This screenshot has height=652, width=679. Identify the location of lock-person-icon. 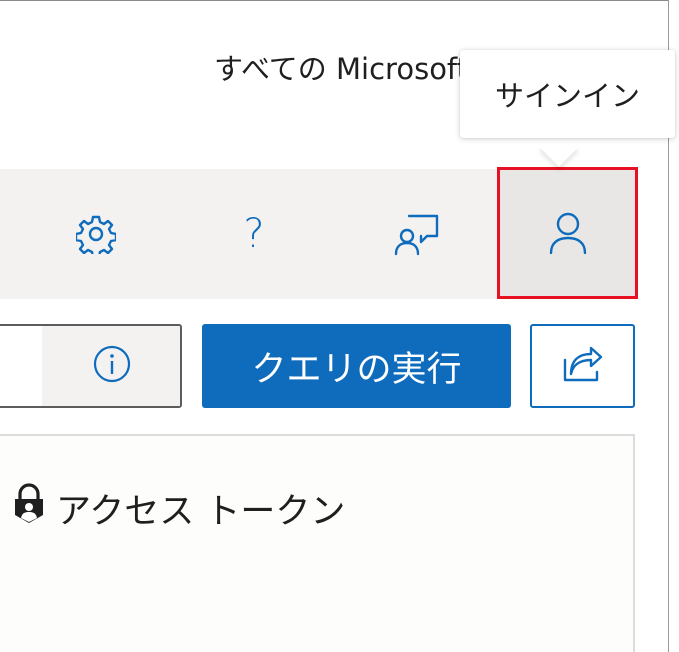
(29, 508).